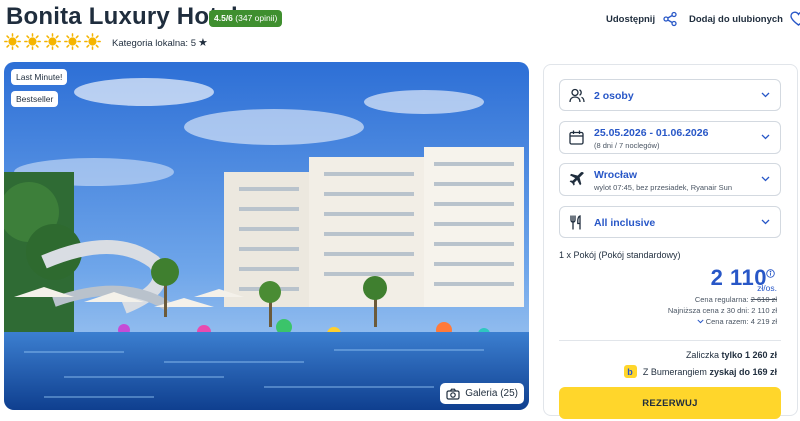 The width and height of the screenshot is (800, 421). Describe the element at coordinates (122, 16) in the screenshot. I see `hotel-title: Bonita Luxury Hotel` at that location.